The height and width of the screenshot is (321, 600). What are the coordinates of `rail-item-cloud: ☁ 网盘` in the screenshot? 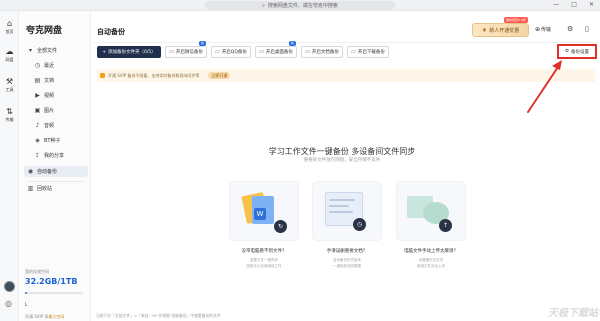 It's located at (9, 55).